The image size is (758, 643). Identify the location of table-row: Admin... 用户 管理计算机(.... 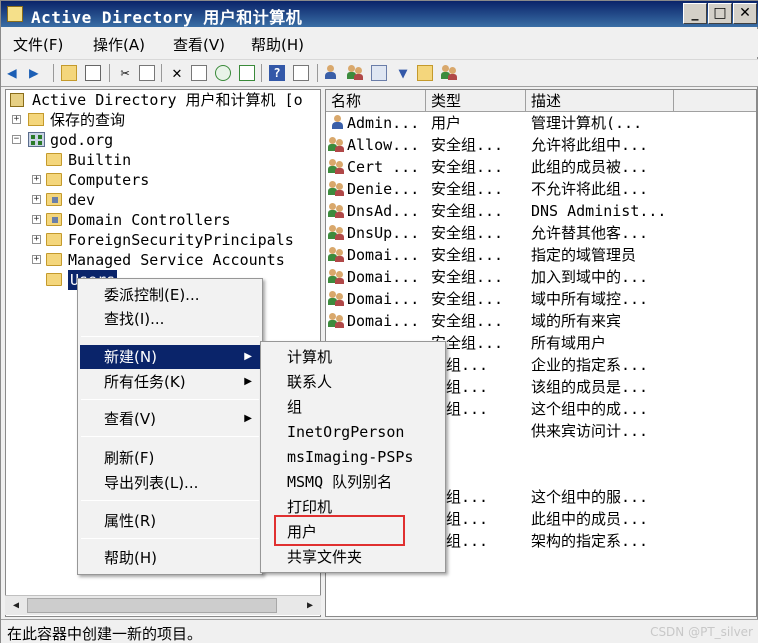
(541, 123).